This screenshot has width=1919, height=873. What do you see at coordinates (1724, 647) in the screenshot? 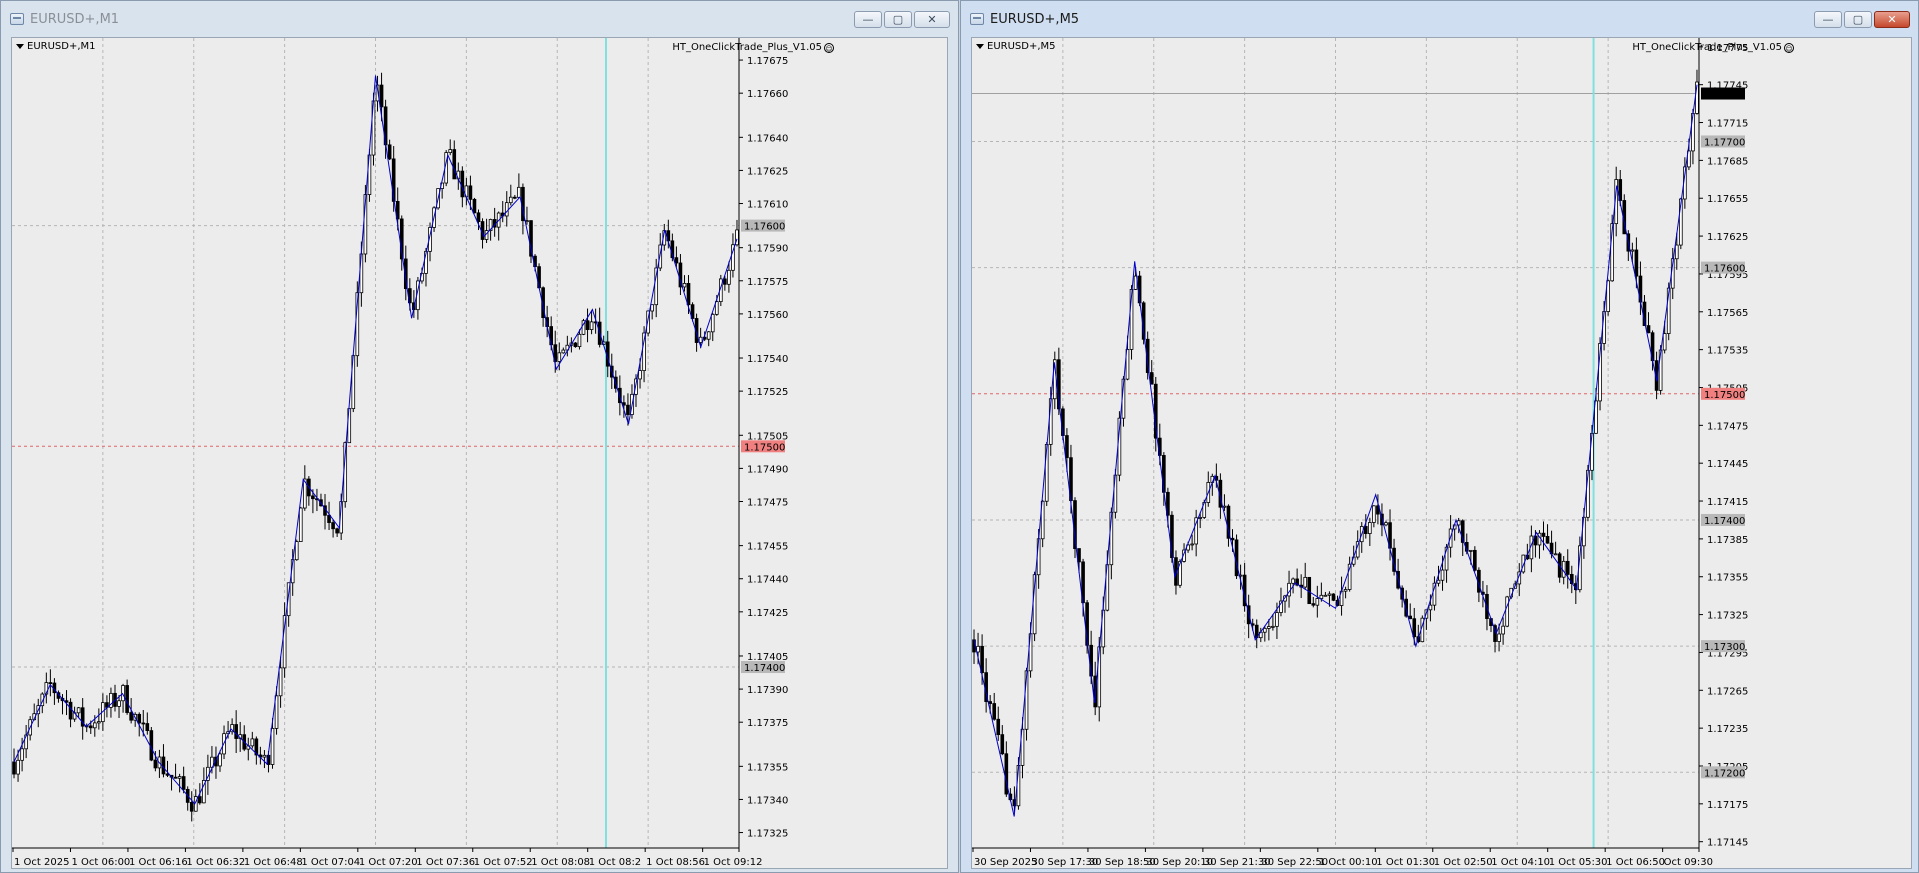
I see `price-tag-label: 1.17300` at bounding box center [1724, 647].